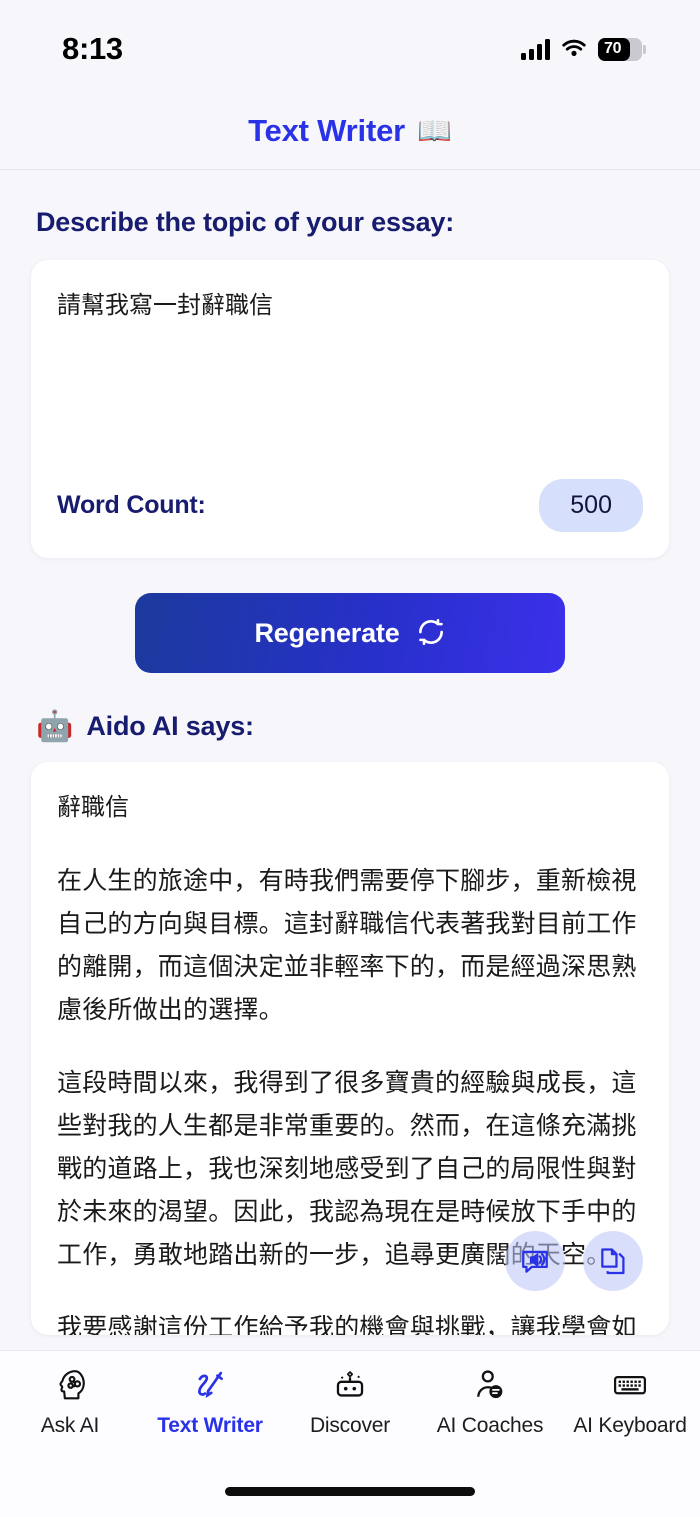  What do you see at coordinates (535, 49) in the screenshot?
I see `cellular-bars-icon` at bounding box center [535, 49].